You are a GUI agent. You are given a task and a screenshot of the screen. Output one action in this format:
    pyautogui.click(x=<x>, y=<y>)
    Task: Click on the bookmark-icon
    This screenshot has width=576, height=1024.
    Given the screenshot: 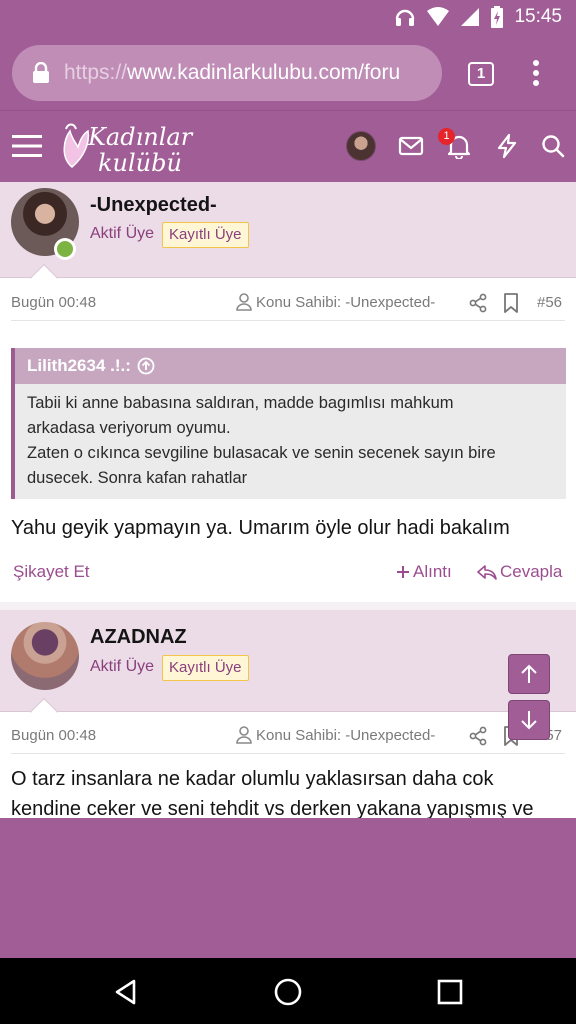 What is the action you would take?
    pyautogui.click(x=511, y=303)
    